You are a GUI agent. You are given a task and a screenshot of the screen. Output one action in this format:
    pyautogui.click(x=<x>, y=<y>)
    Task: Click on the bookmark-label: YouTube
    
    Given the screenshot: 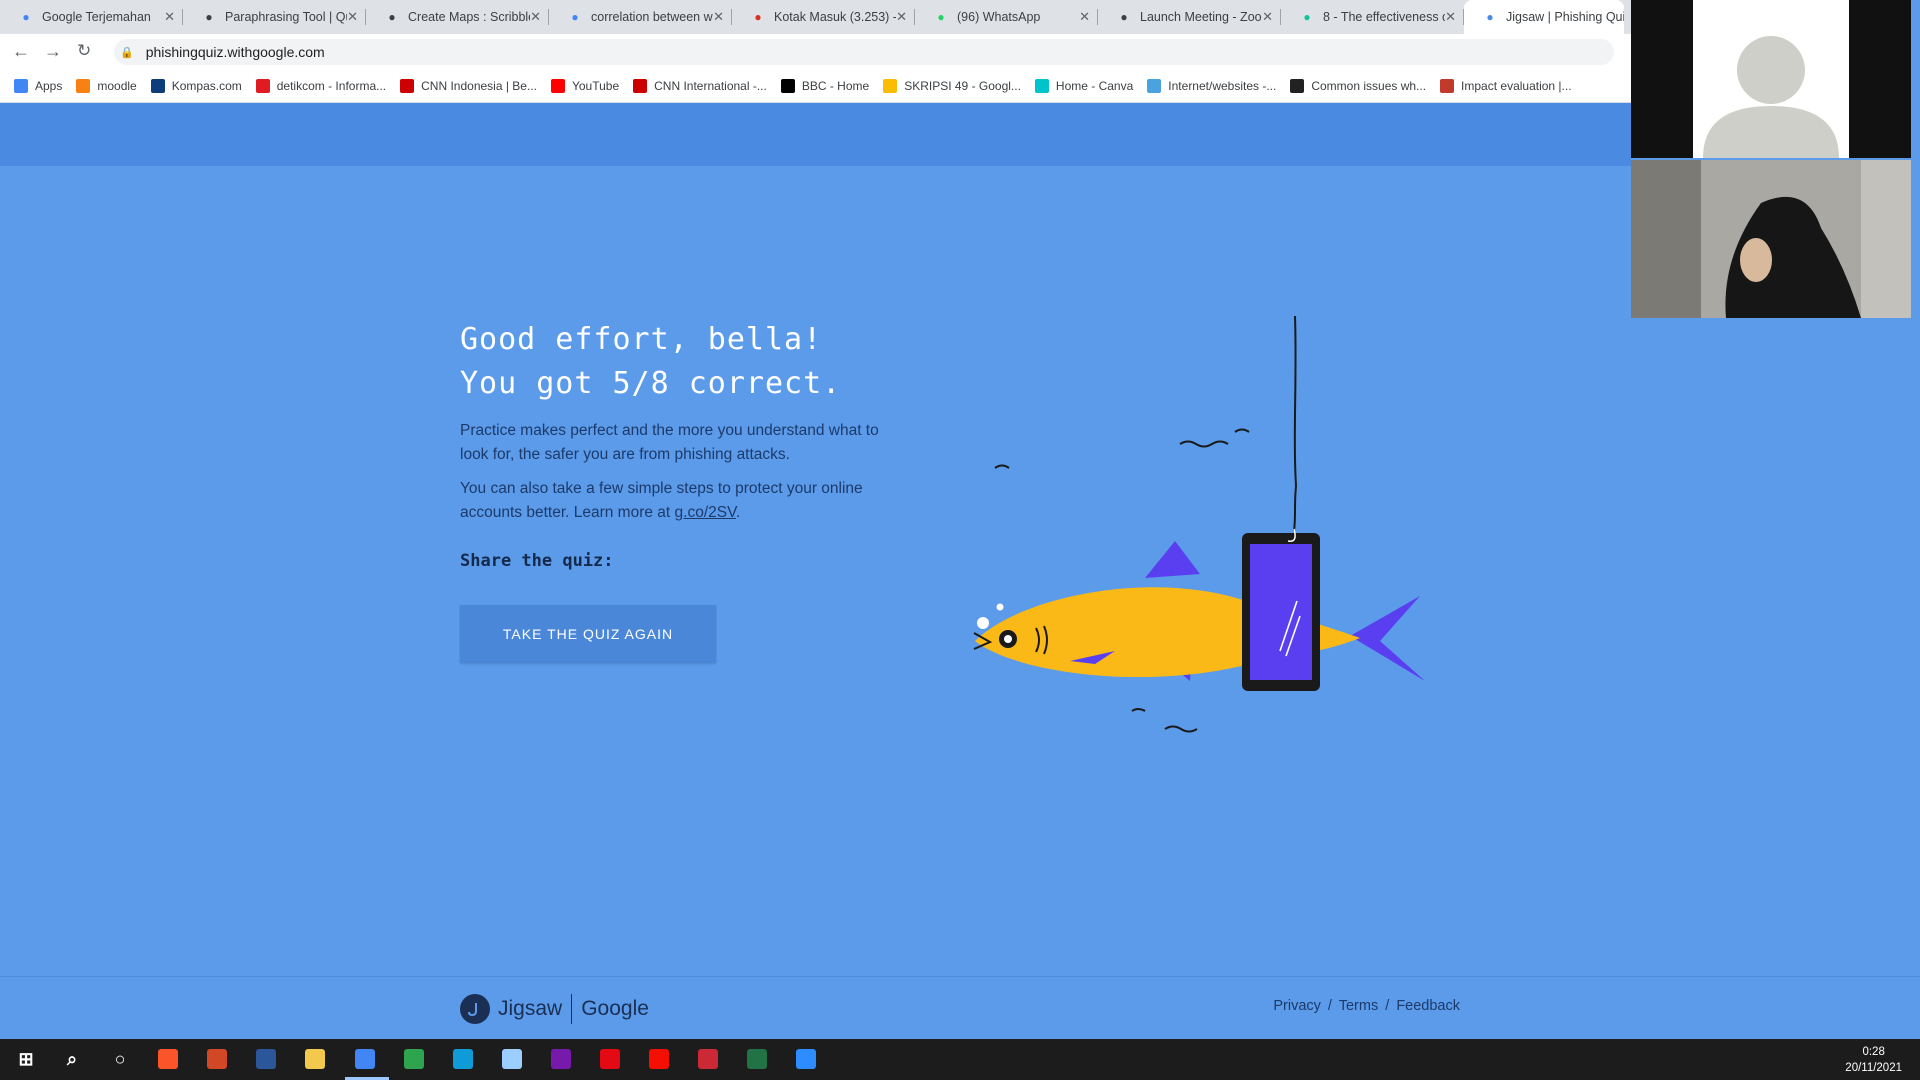 What is the action you would take?
    pyautogui.click(x=595, y=86)
    